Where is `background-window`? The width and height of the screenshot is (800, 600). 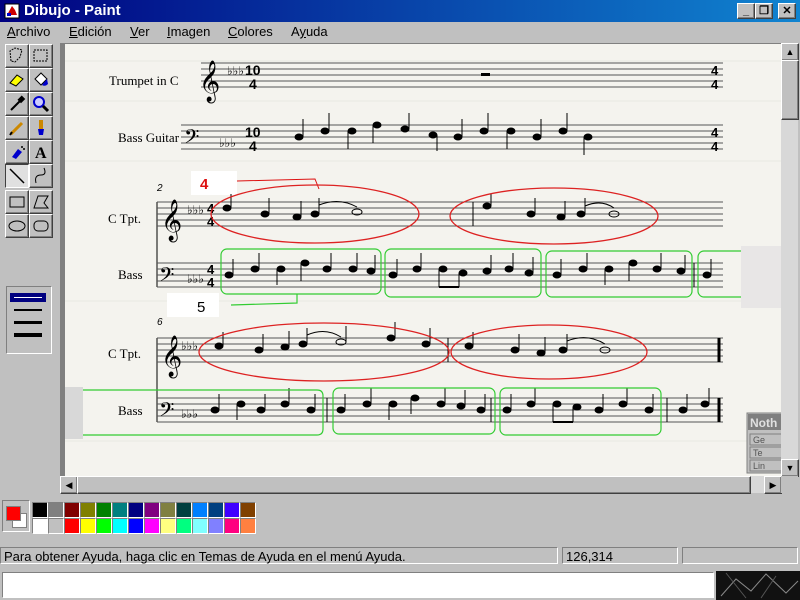
background-window is located at coordinates (358, 585).